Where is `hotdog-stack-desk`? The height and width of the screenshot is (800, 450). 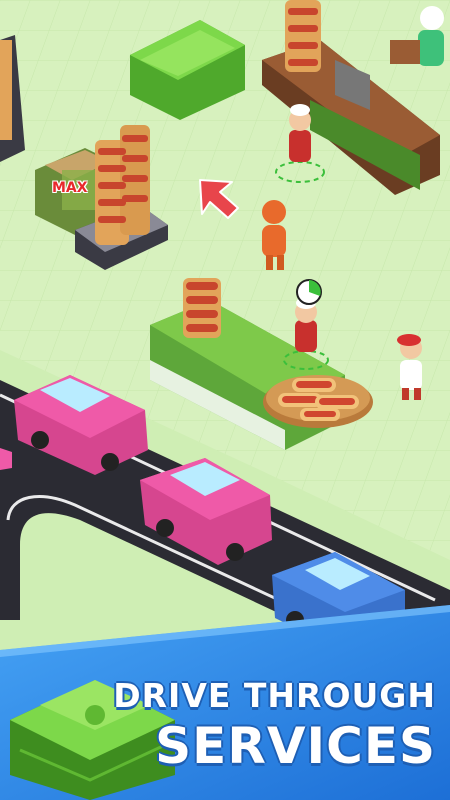 hotdog-stack-desk is located at coordinates (303, 36).